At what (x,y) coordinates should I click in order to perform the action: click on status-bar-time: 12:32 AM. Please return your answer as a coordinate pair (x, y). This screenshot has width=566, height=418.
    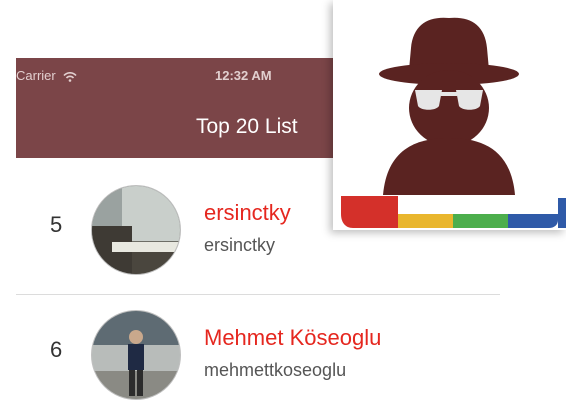
    Looking at the image, I should click on (243, 75).